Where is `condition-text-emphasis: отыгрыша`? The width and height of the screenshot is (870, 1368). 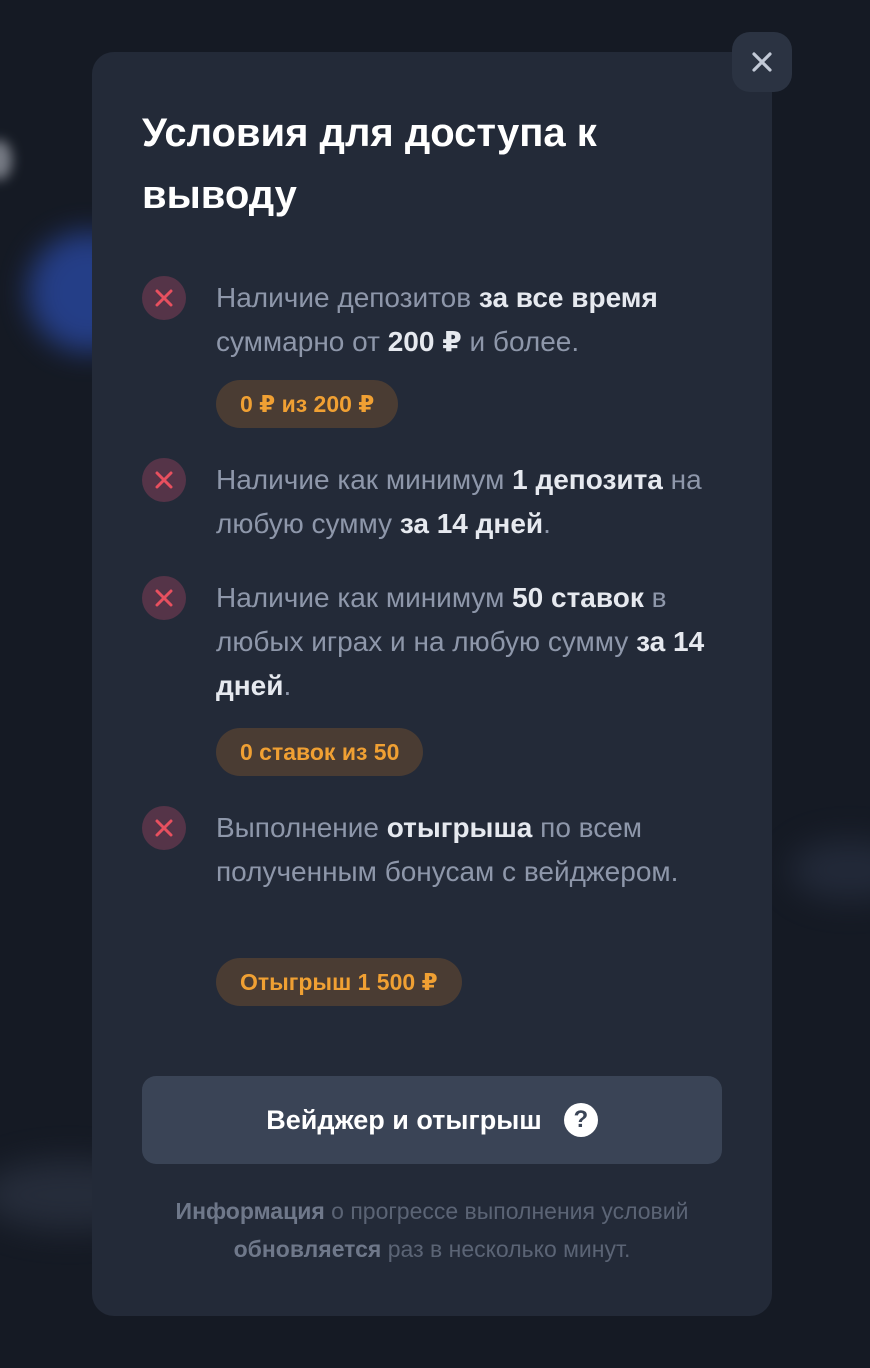
condition-text-emphasis: отыгрыша is located at coordinates (459, 827).